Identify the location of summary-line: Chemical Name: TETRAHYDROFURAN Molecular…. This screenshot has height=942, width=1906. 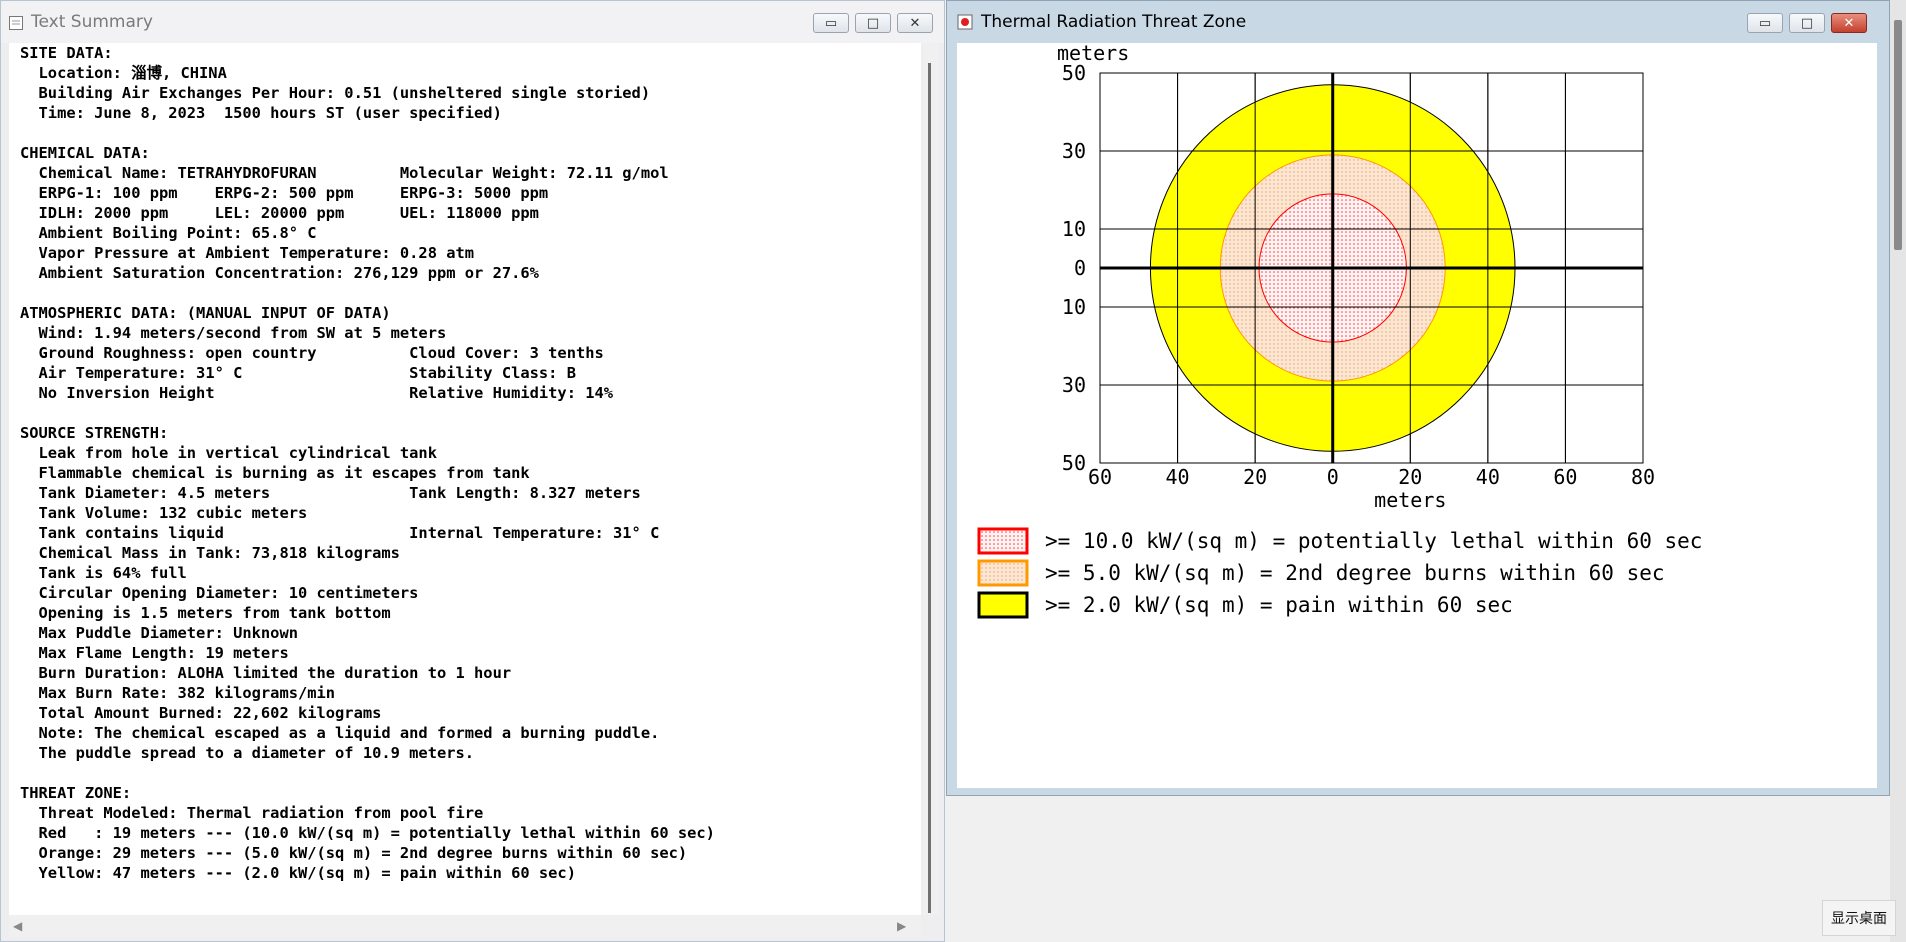
(344, 173).